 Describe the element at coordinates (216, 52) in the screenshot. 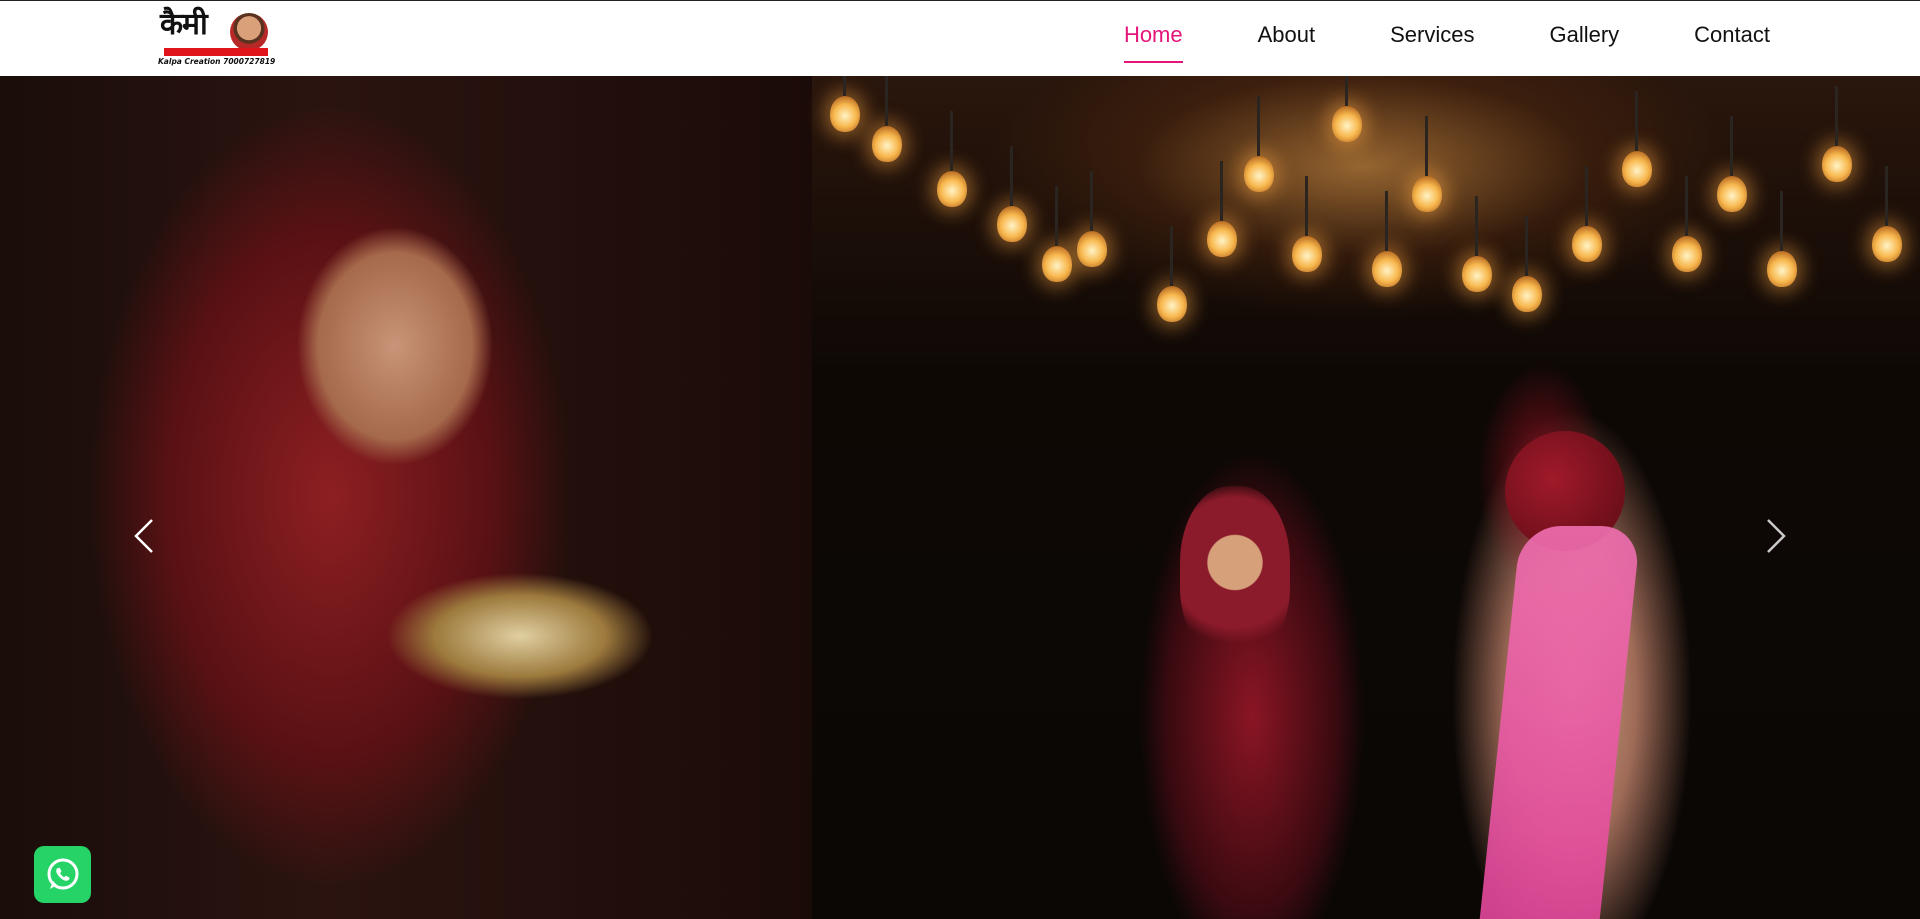

I see `logo-banner` at that location.